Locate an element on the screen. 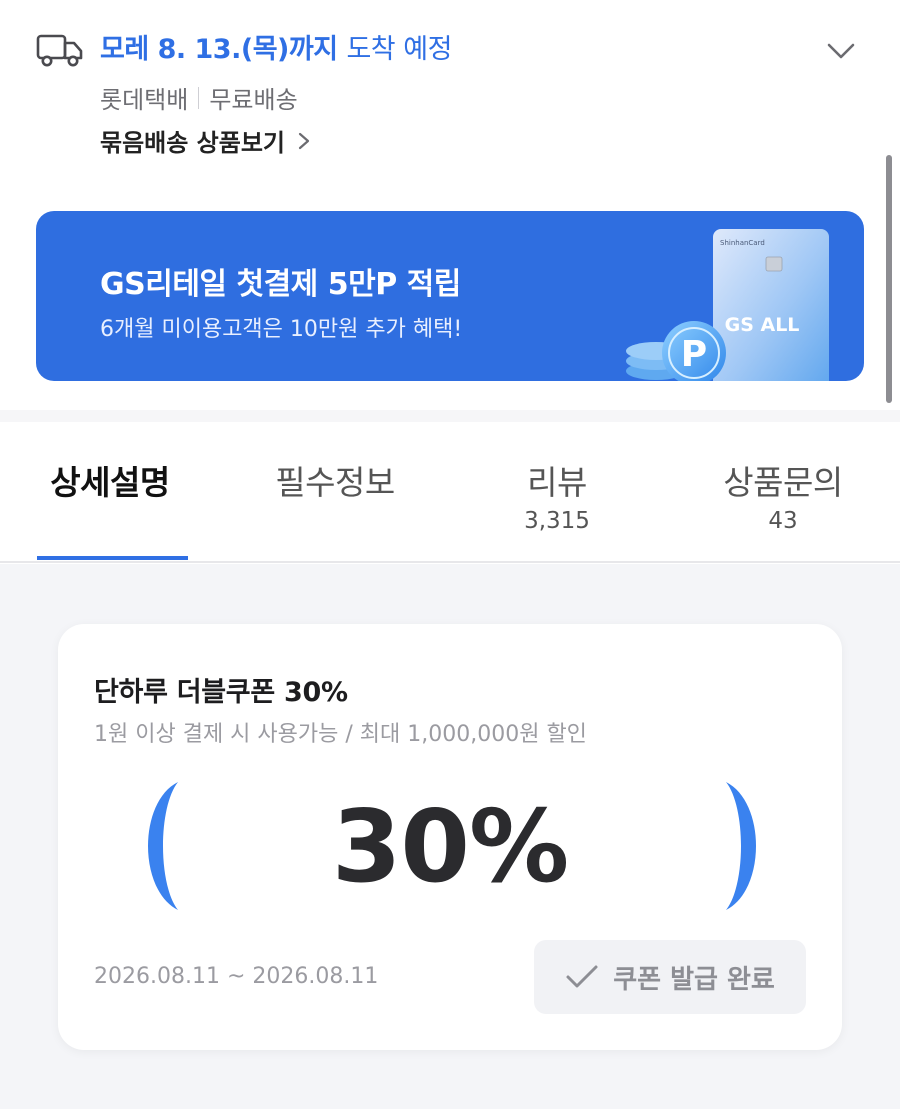 The height and width of the screenshot is (1109, 900). tab-description: 상세설명 is located at coordinates (110, 480).